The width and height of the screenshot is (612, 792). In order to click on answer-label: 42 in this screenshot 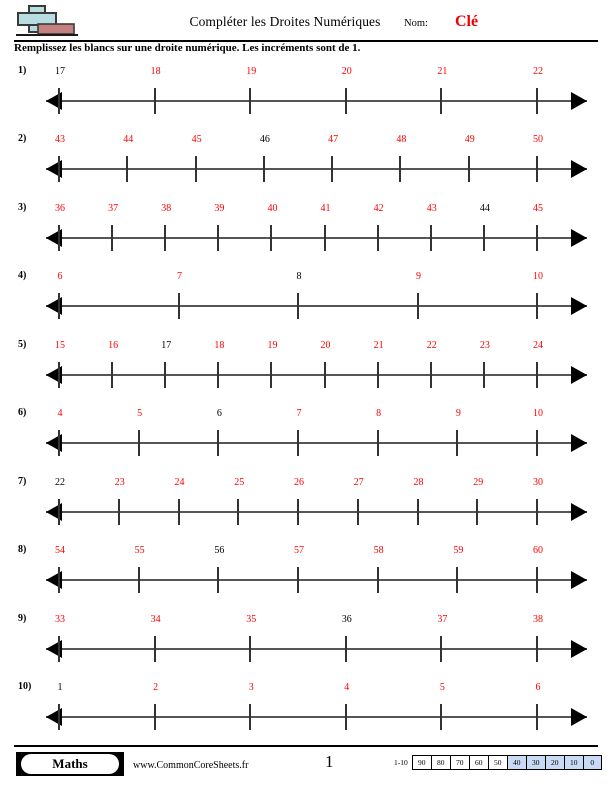, I will do `click(378, 208)`.